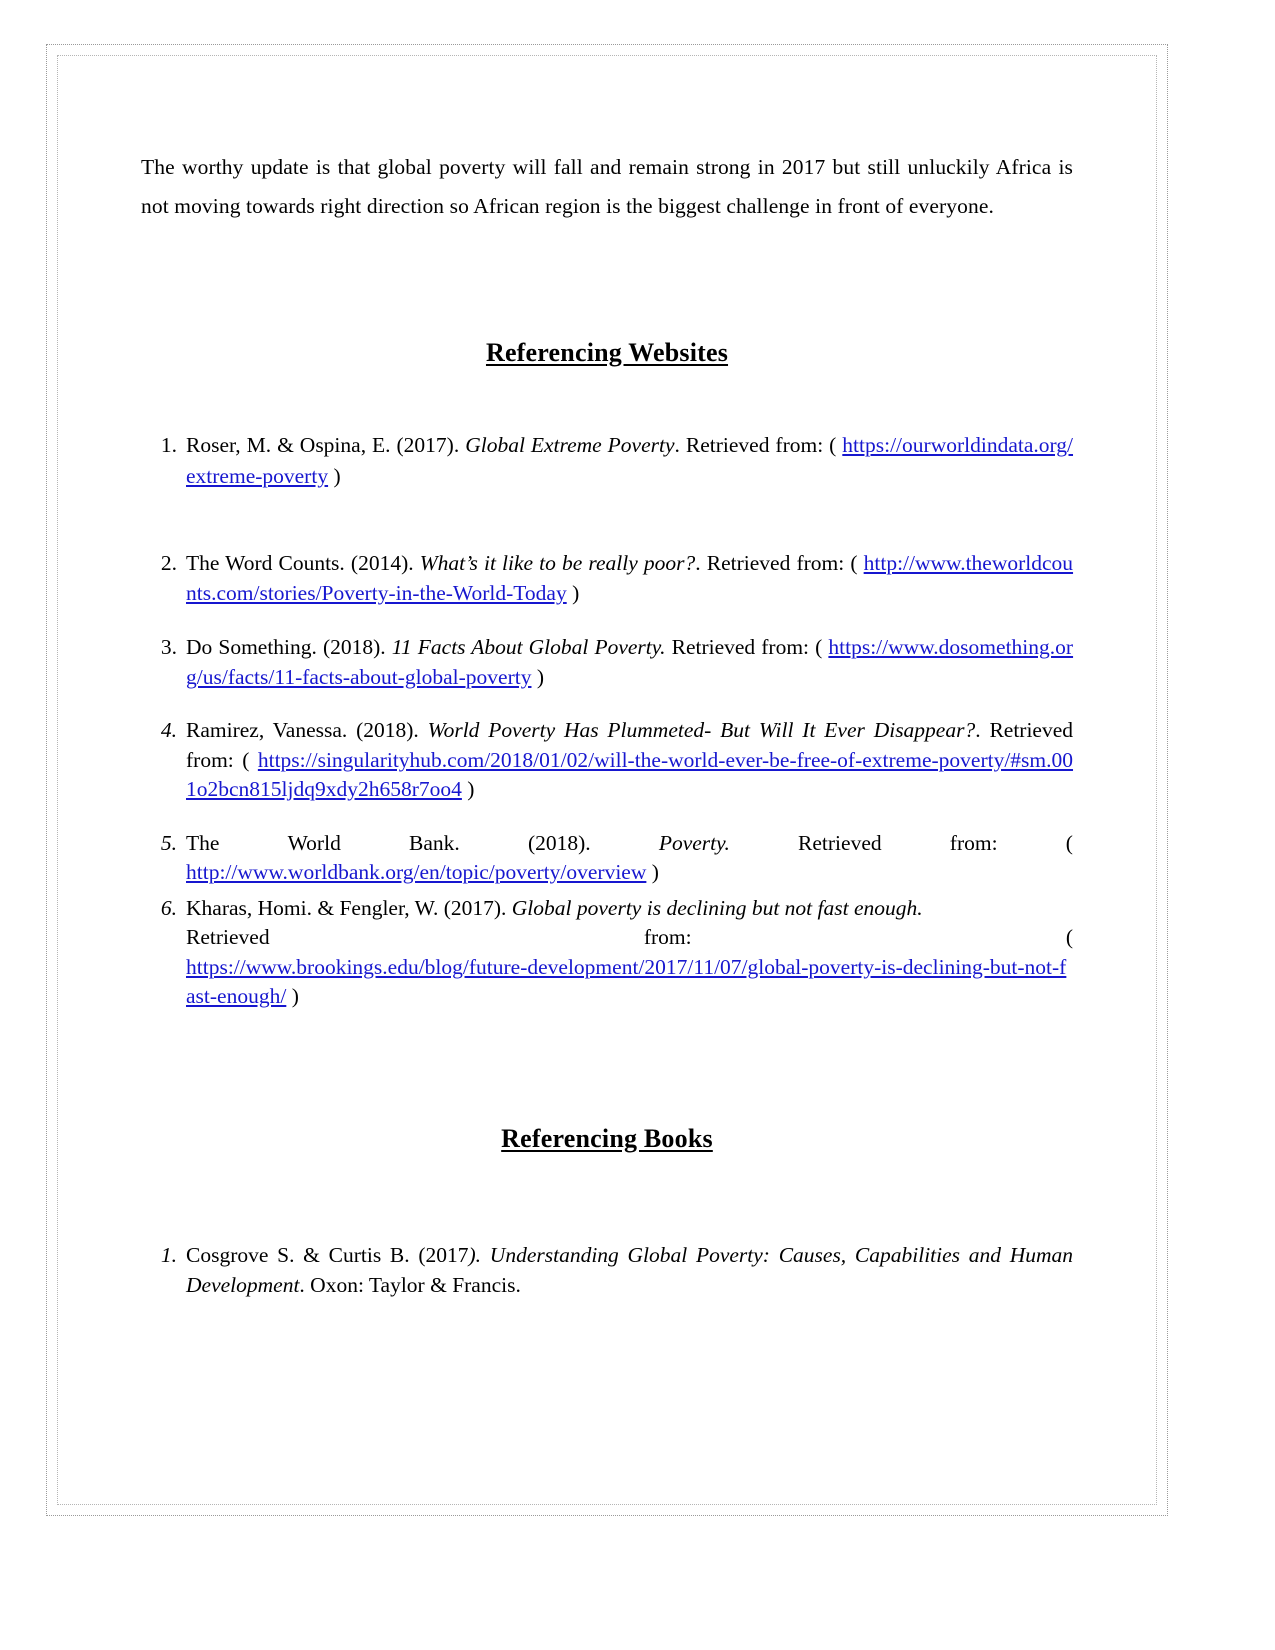 This screenshot has width=1275, height=1650. Describe the element at coordinates (302, 730) in the screenshot. I see `list-item-author: Ramirez, Vanessa. (2018).` at that location.